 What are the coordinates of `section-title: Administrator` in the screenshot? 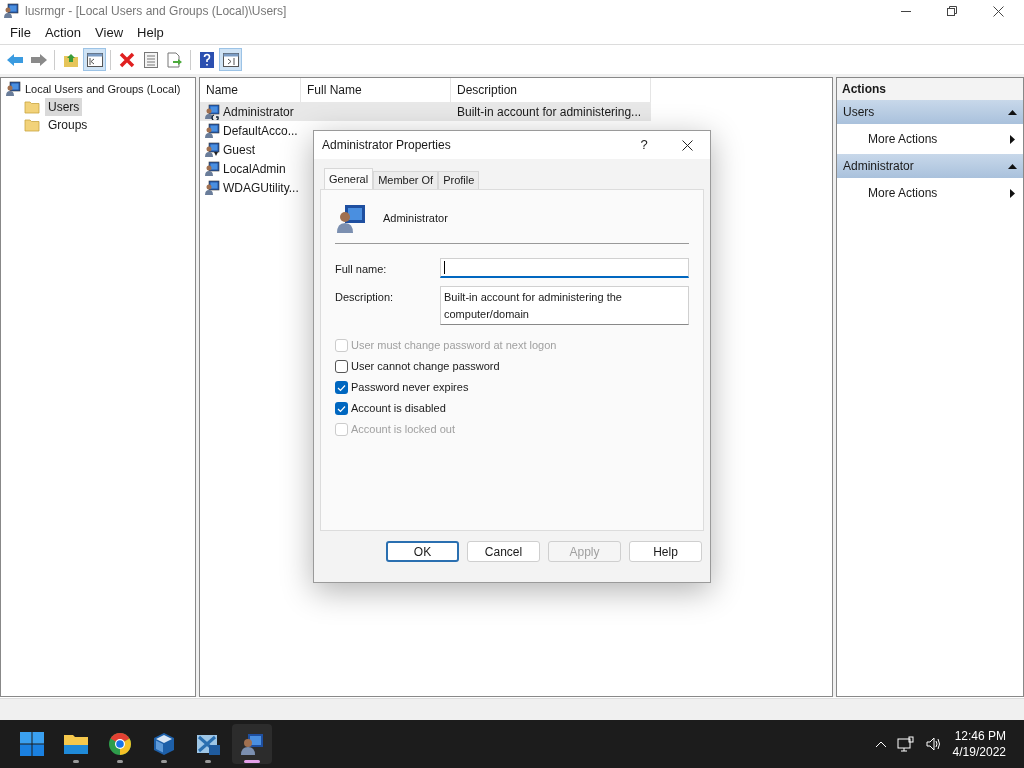 It's located at (878, 166).